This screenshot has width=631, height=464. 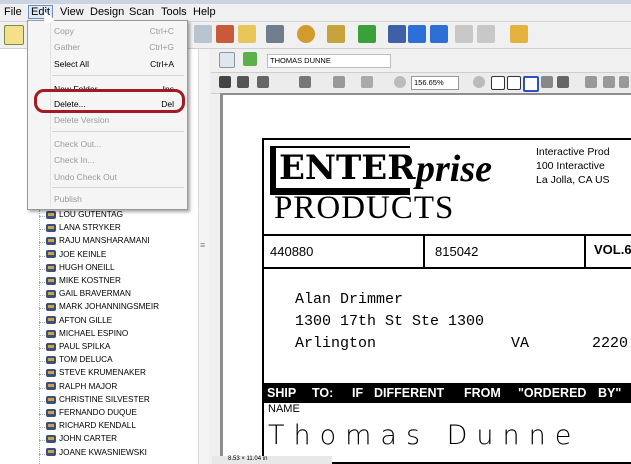 What do you see at coordinates (84, 215) in the screenshot?
I see `tree-item: LOU GUTENTAG` at bounding box center [84, 215].